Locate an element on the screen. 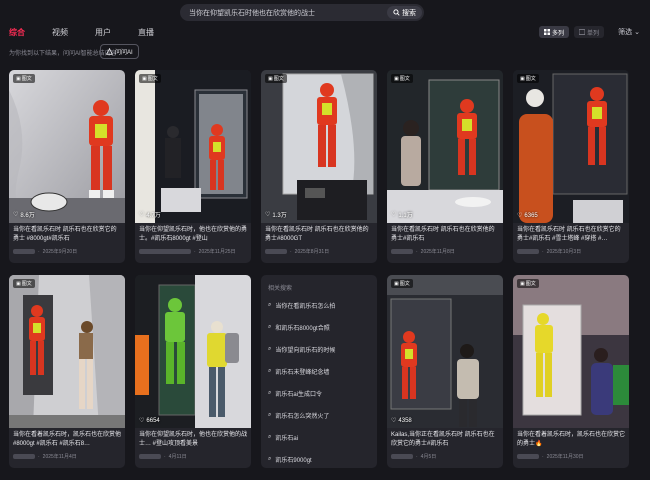  ask-ai-button: 问问AI is located at coordinates (119, 51).